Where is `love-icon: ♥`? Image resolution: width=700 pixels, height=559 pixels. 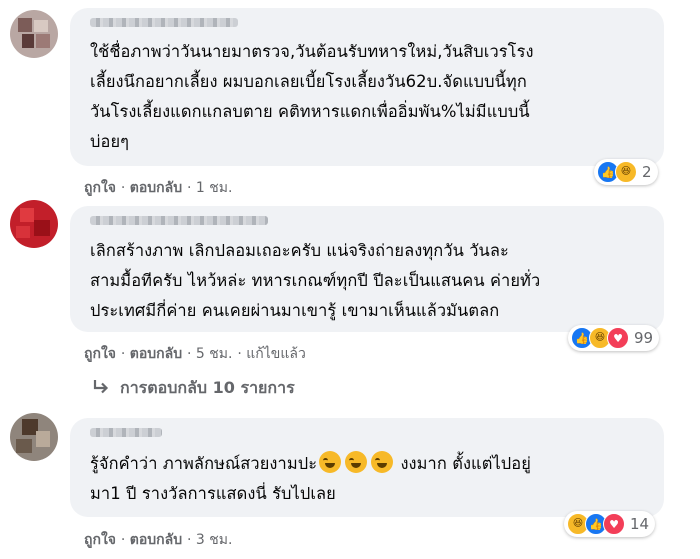 love-icon: ♥ is located at coordinates (614, 524).